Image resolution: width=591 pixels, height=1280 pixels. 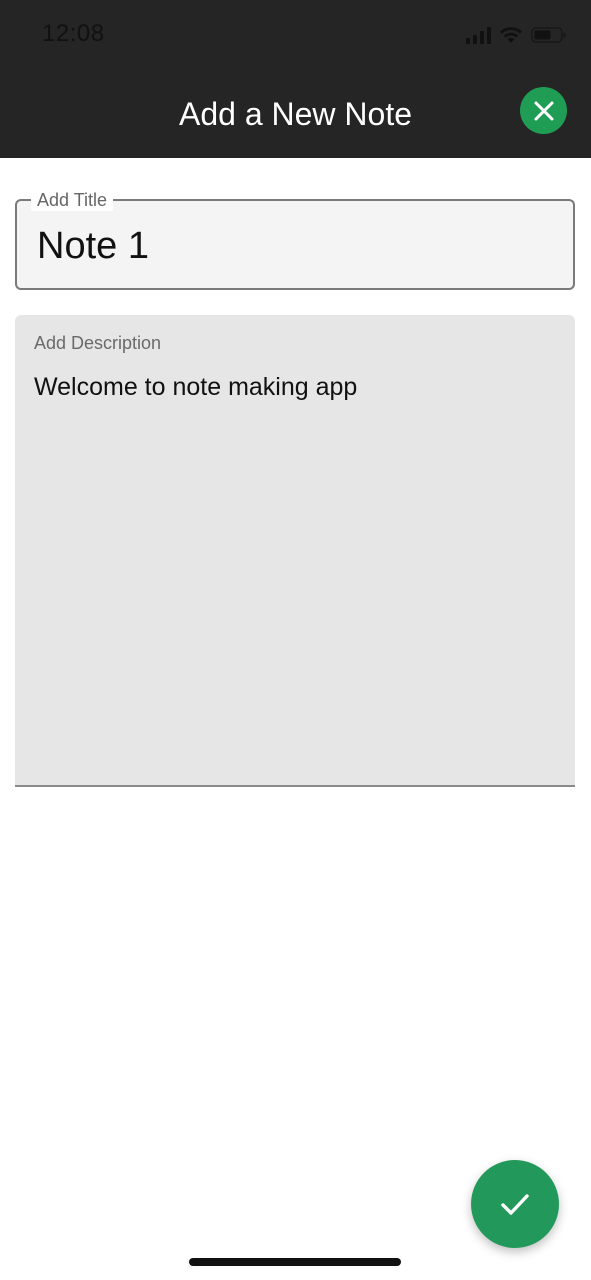 I want to click on title-input-value: Note 1, so click(x=93, y=246).